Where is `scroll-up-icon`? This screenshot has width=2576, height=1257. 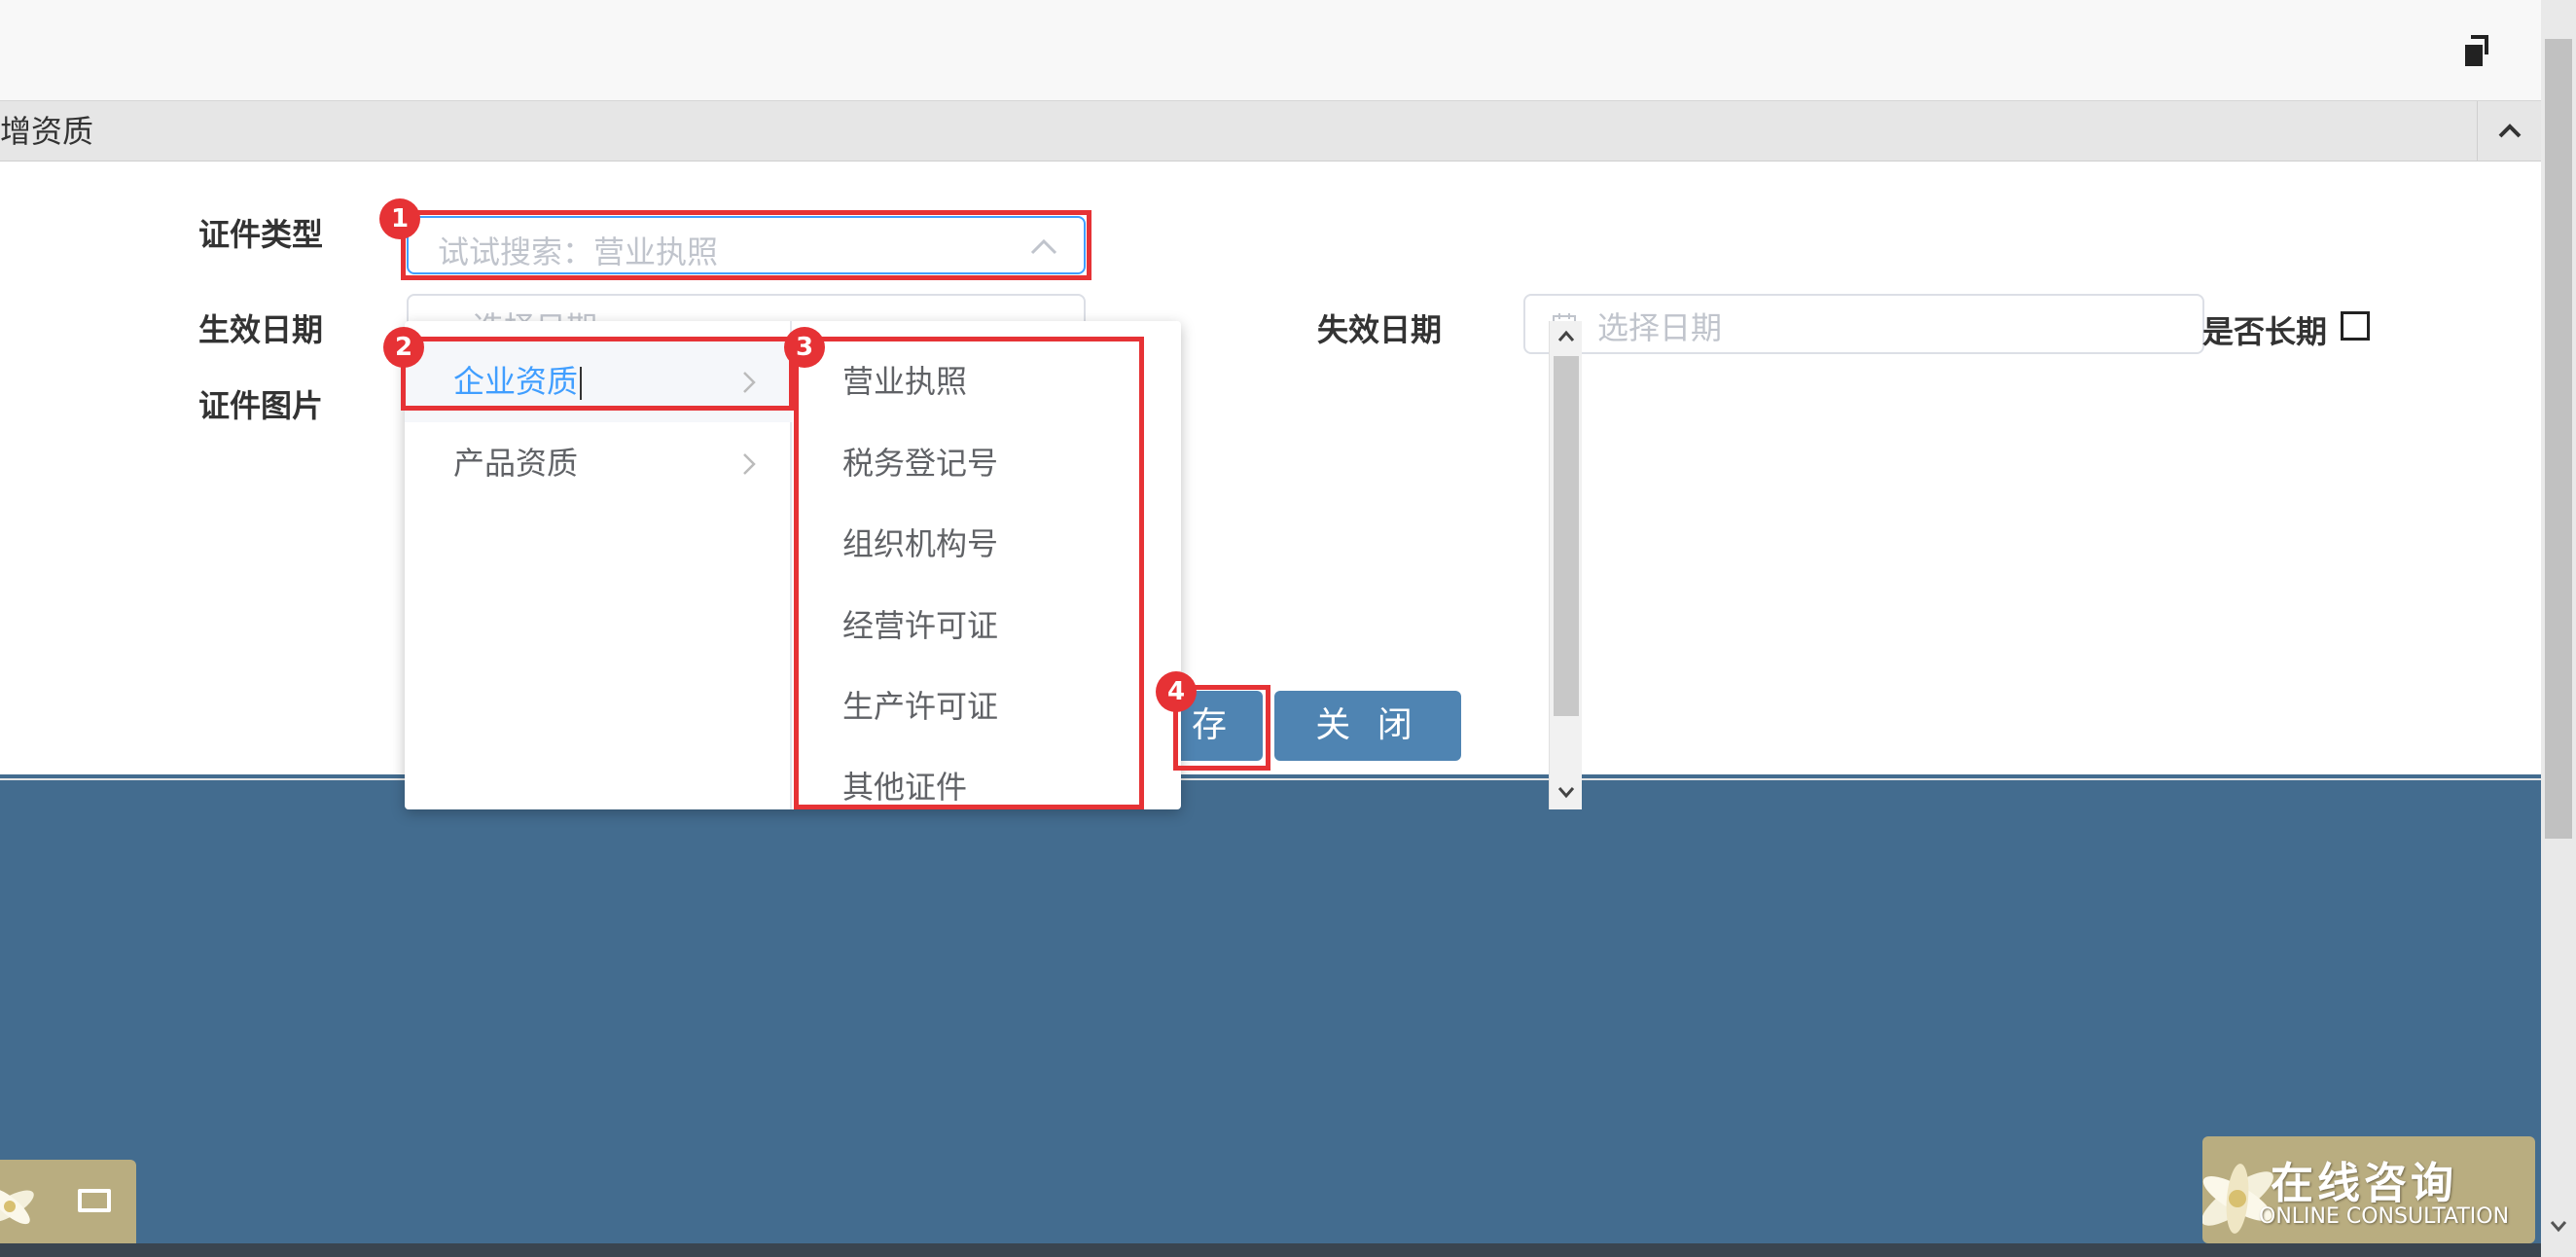
scroll-up-icon is located at coordinates (1566, 336).